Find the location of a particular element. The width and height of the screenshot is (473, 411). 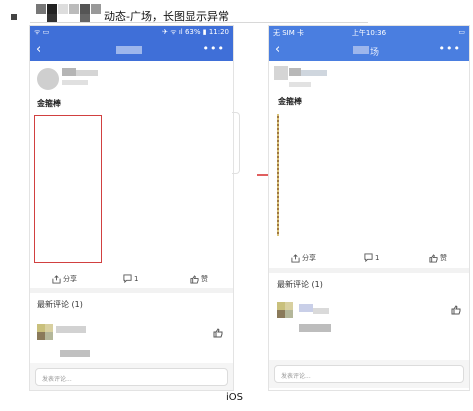

status-bar: 无 SIM 卡 上午10:36 ▭ is located at coordinates (369, 32).